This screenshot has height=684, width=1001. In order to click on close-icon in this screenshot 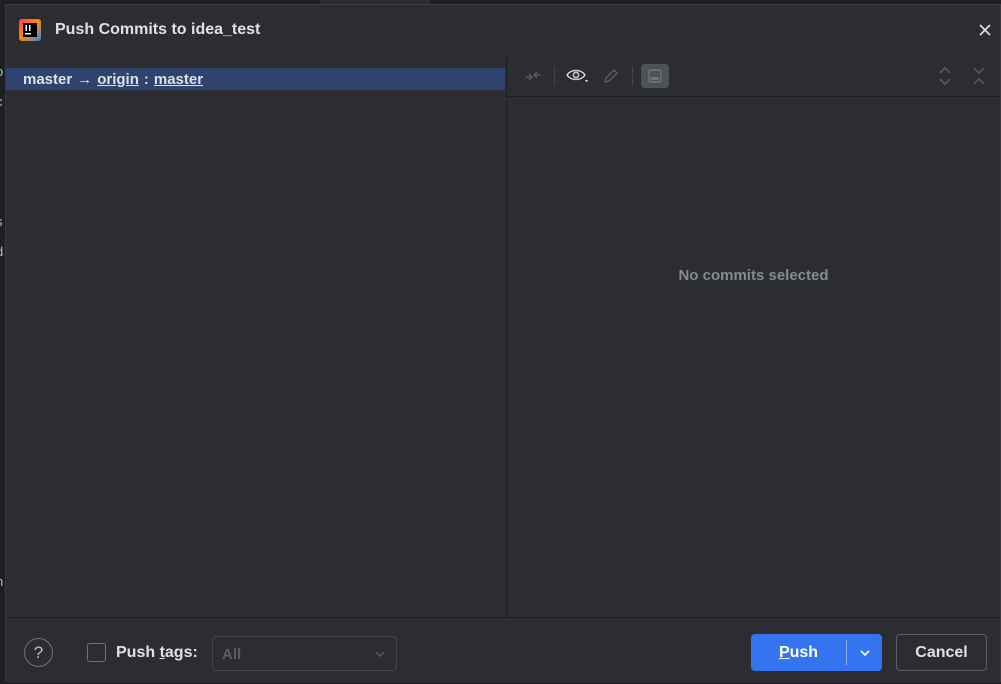, I will do `click(985, 30)`.